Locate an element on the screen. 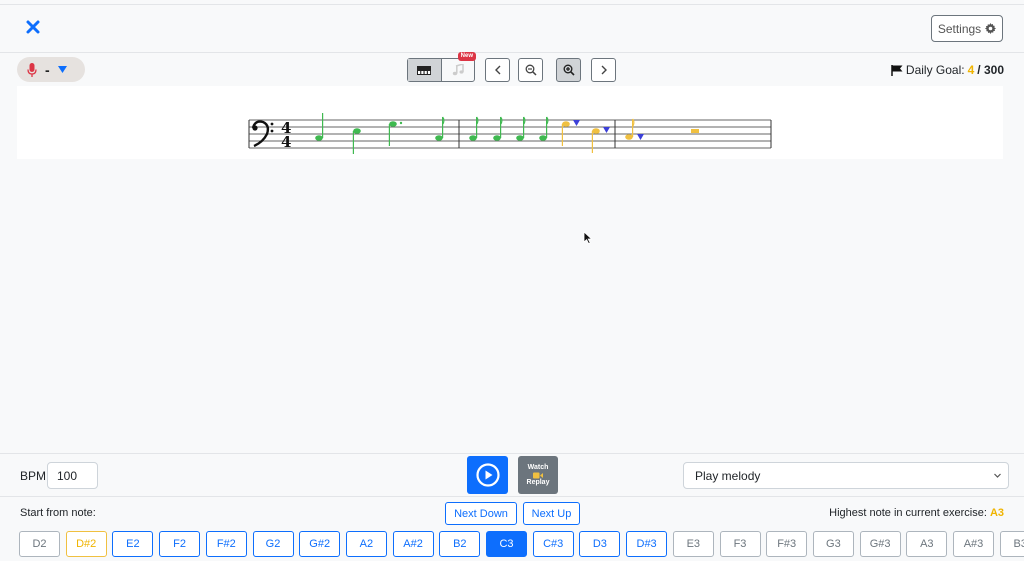 This screenshot has width=1024, height=561. sheet-view-button: New is located at coordinates (458, 66).